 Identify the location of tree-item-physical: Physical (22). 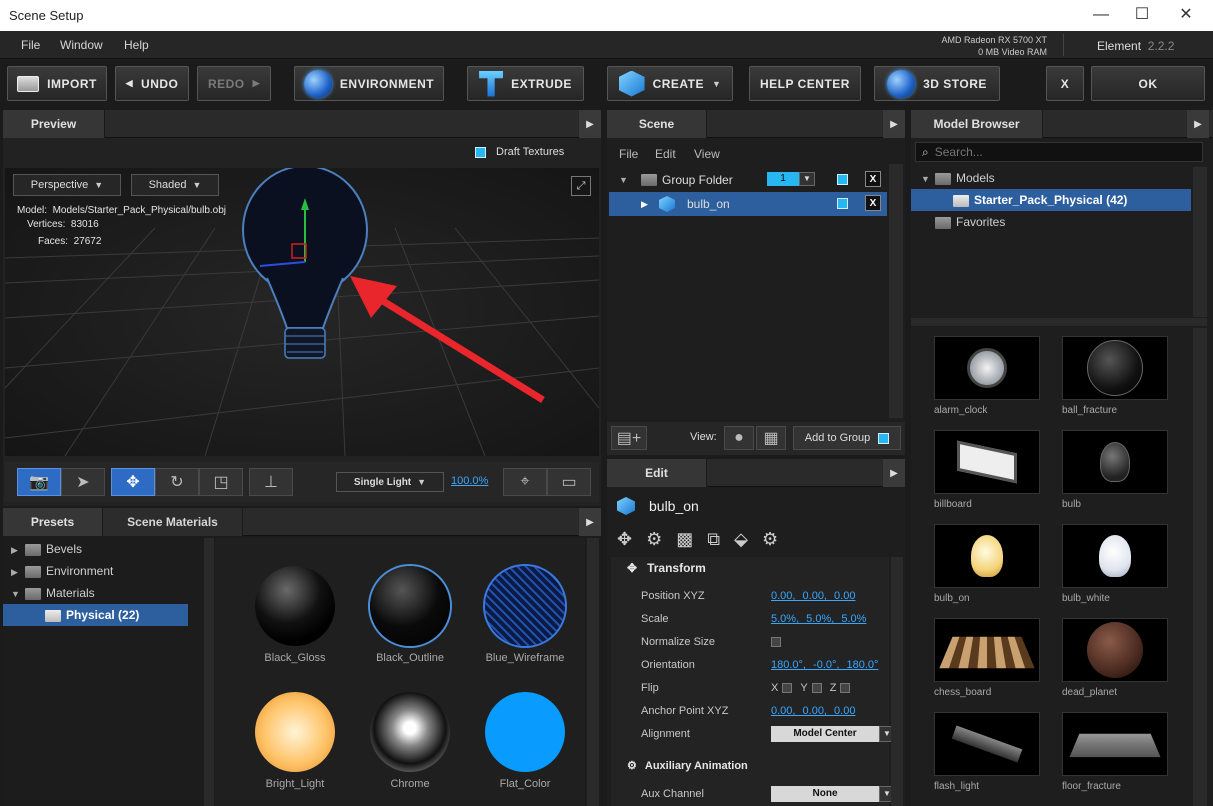
(95, 615).